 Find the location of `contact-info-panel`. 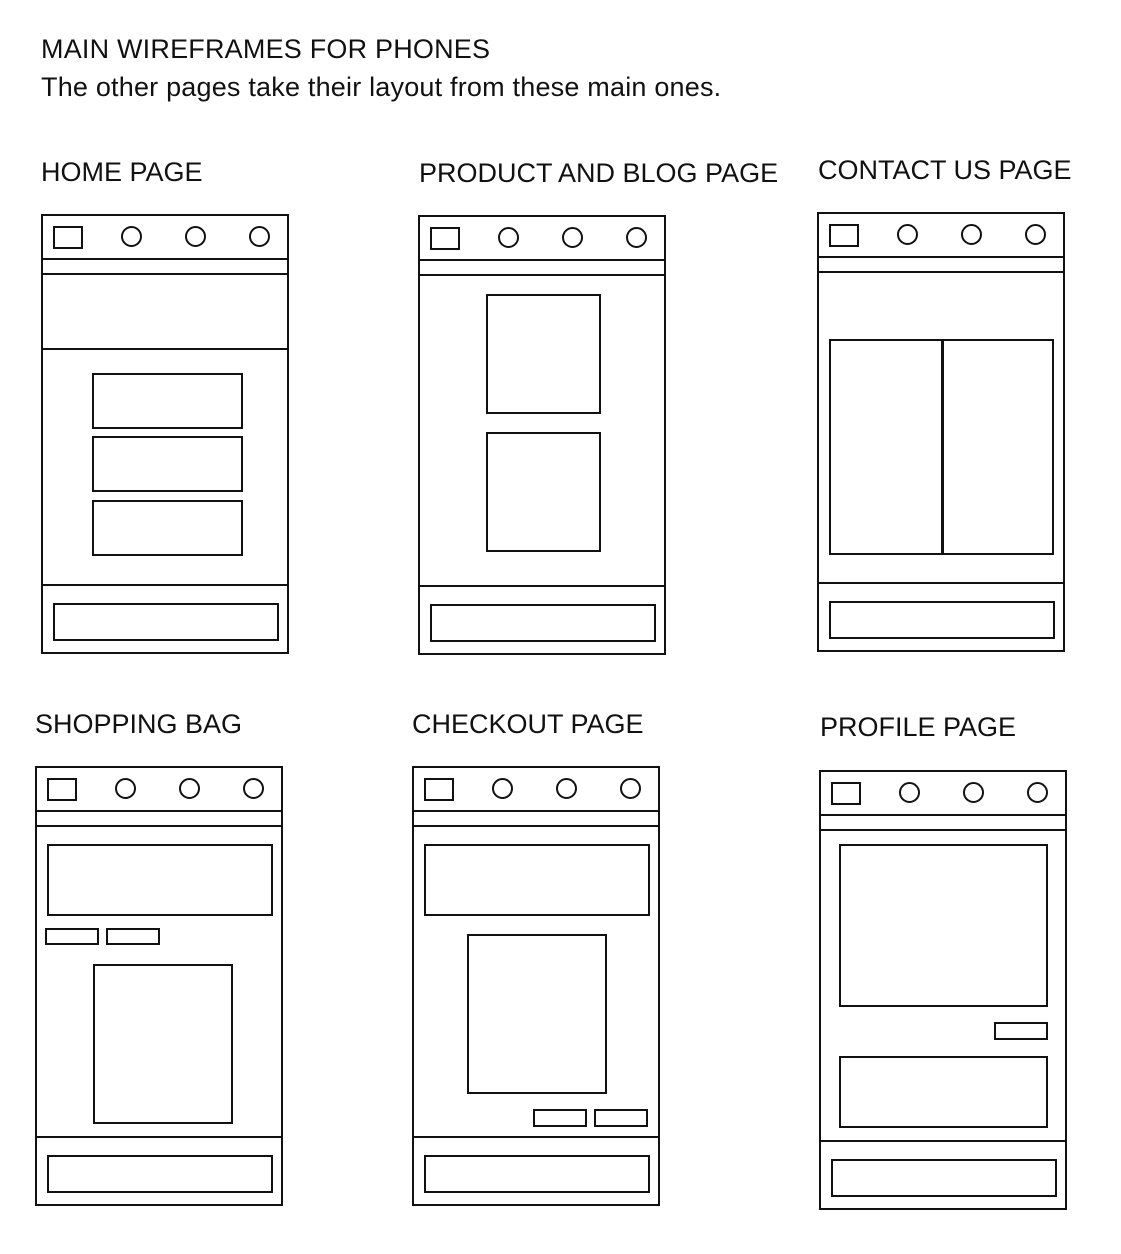

contact-info-panel is located at coordinates (886, 447).